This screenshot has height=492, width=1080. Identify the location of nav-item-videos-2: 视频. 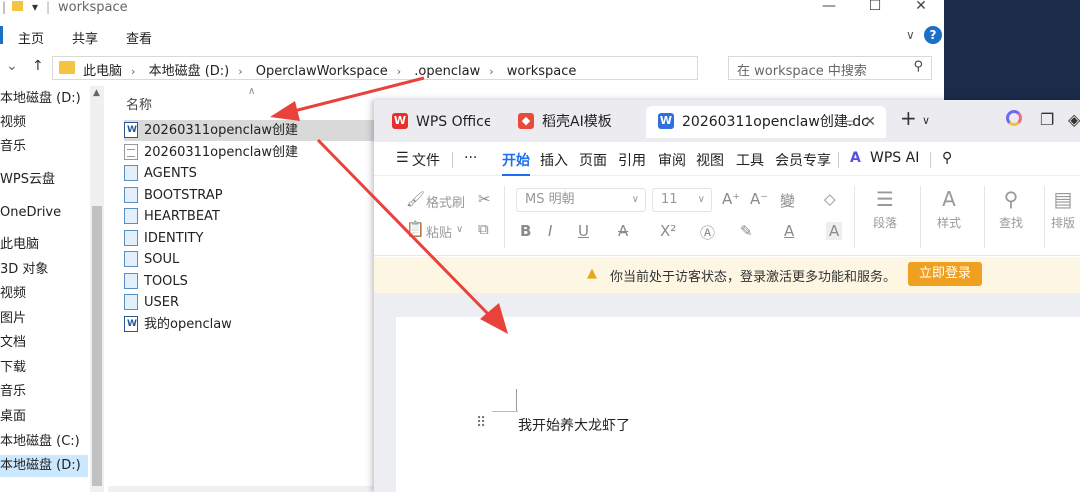
(44, 294).